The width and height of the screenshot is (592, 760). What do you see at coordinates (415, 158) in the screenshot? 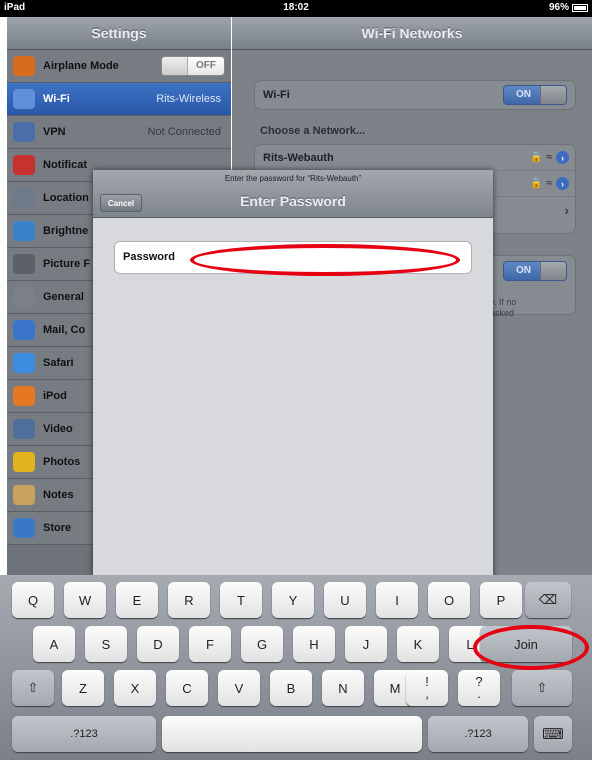
I see `network-row: Rits-Webauth 🔒 ≈ ›` at bounding box center [415, 158].